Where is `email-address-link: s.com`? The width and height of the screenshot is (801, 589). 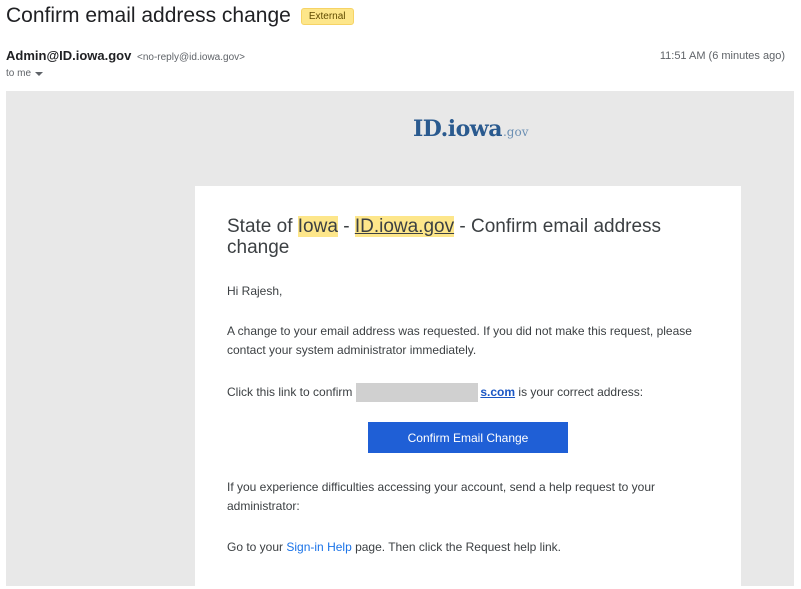 email-address-link: s.com is located at coordinates (497, 392).